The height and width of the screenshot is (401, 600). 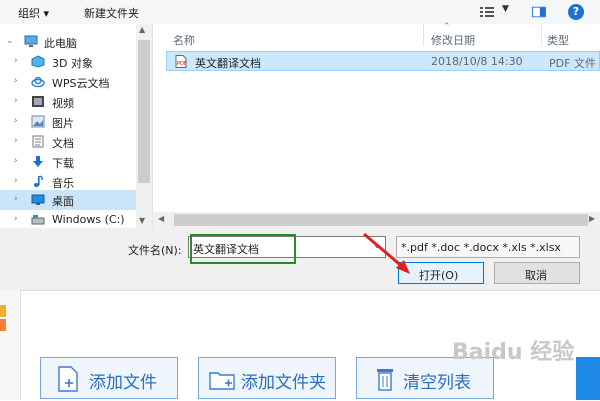 What do you see at coordinates (142, 29) in the screenshot?
I see `scroll-up-icon: ▲` at bounding box center [142, 29].